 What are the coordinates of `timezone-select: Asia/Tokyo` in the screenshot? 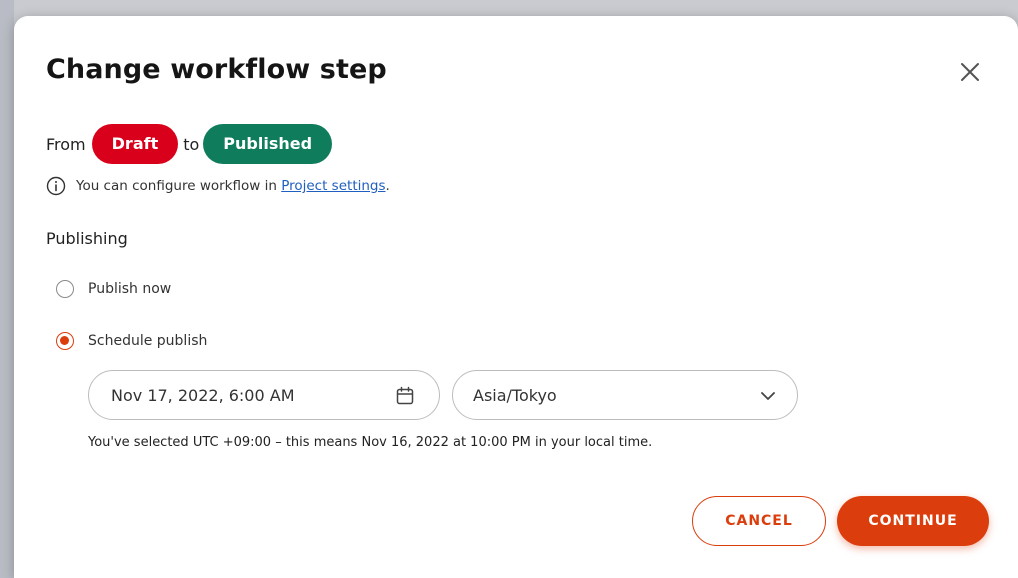 It's located at (625, 395).